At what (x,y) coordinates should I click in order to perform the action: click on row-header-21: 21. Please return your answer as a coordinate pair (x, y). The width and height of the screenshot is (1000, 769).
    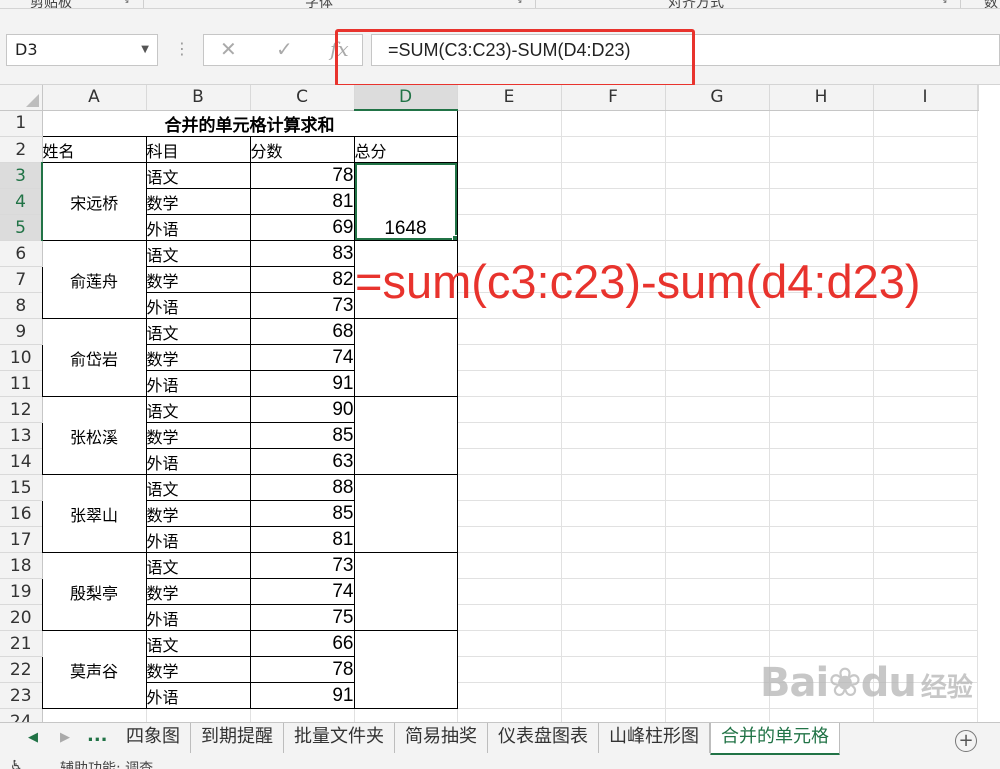
    Looking at the image, I should click on (21, 643).